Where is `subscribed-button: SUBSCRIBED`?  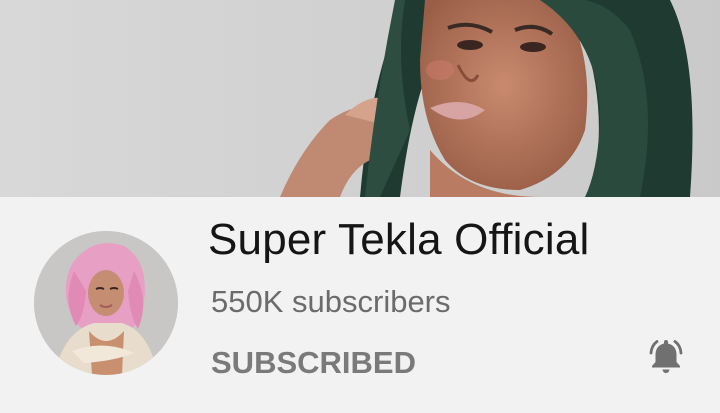
subscribed-button: SUBSCRIBED is located at coordinates (313, 363).